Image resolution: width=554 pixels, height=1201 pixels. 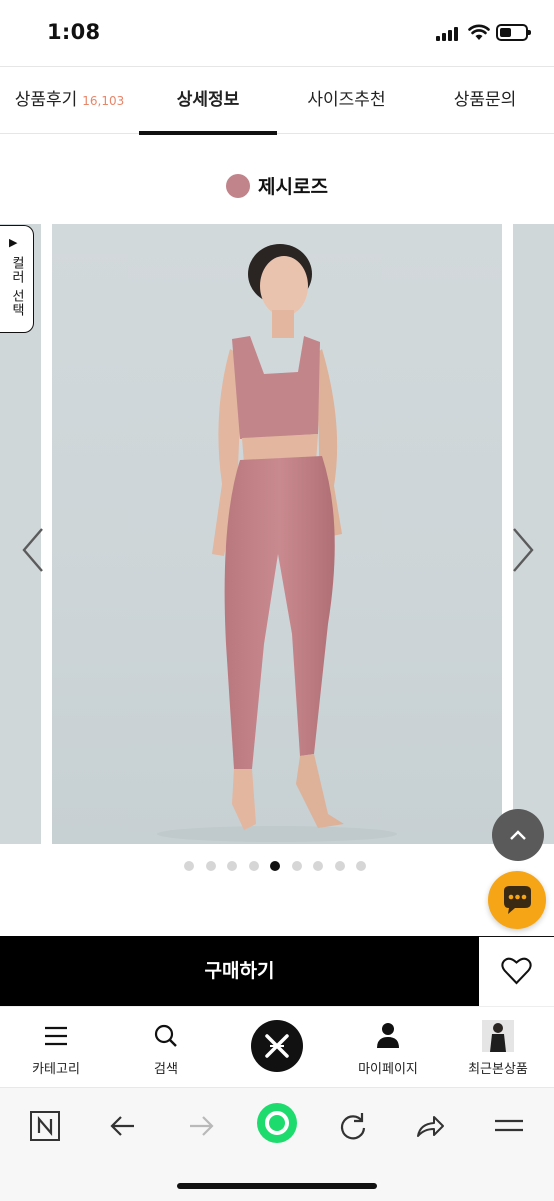 I want to click on carousel-prev-chevron-icon, so click(x=33, y=550).